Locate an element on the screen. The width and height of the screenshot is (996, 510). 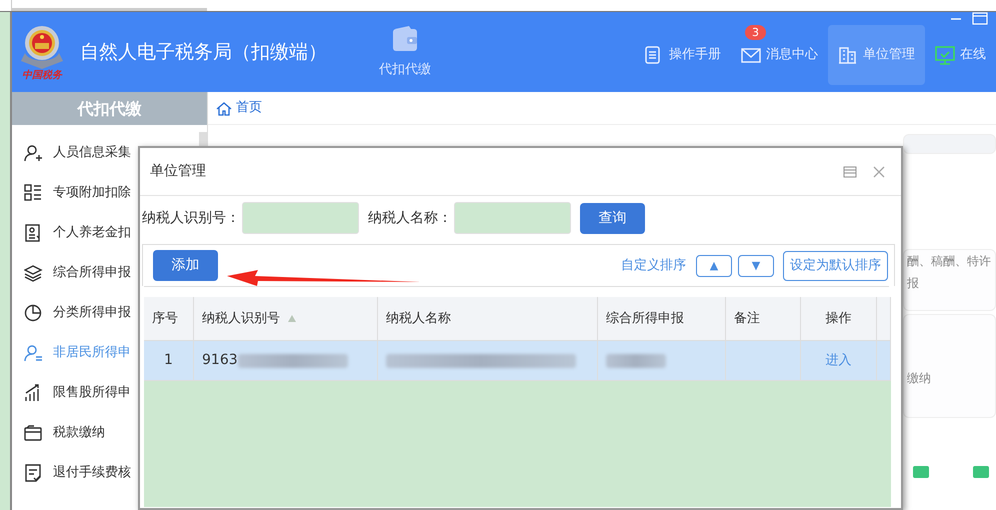
cell-text: 9163 is located at coordinates (220, 360).